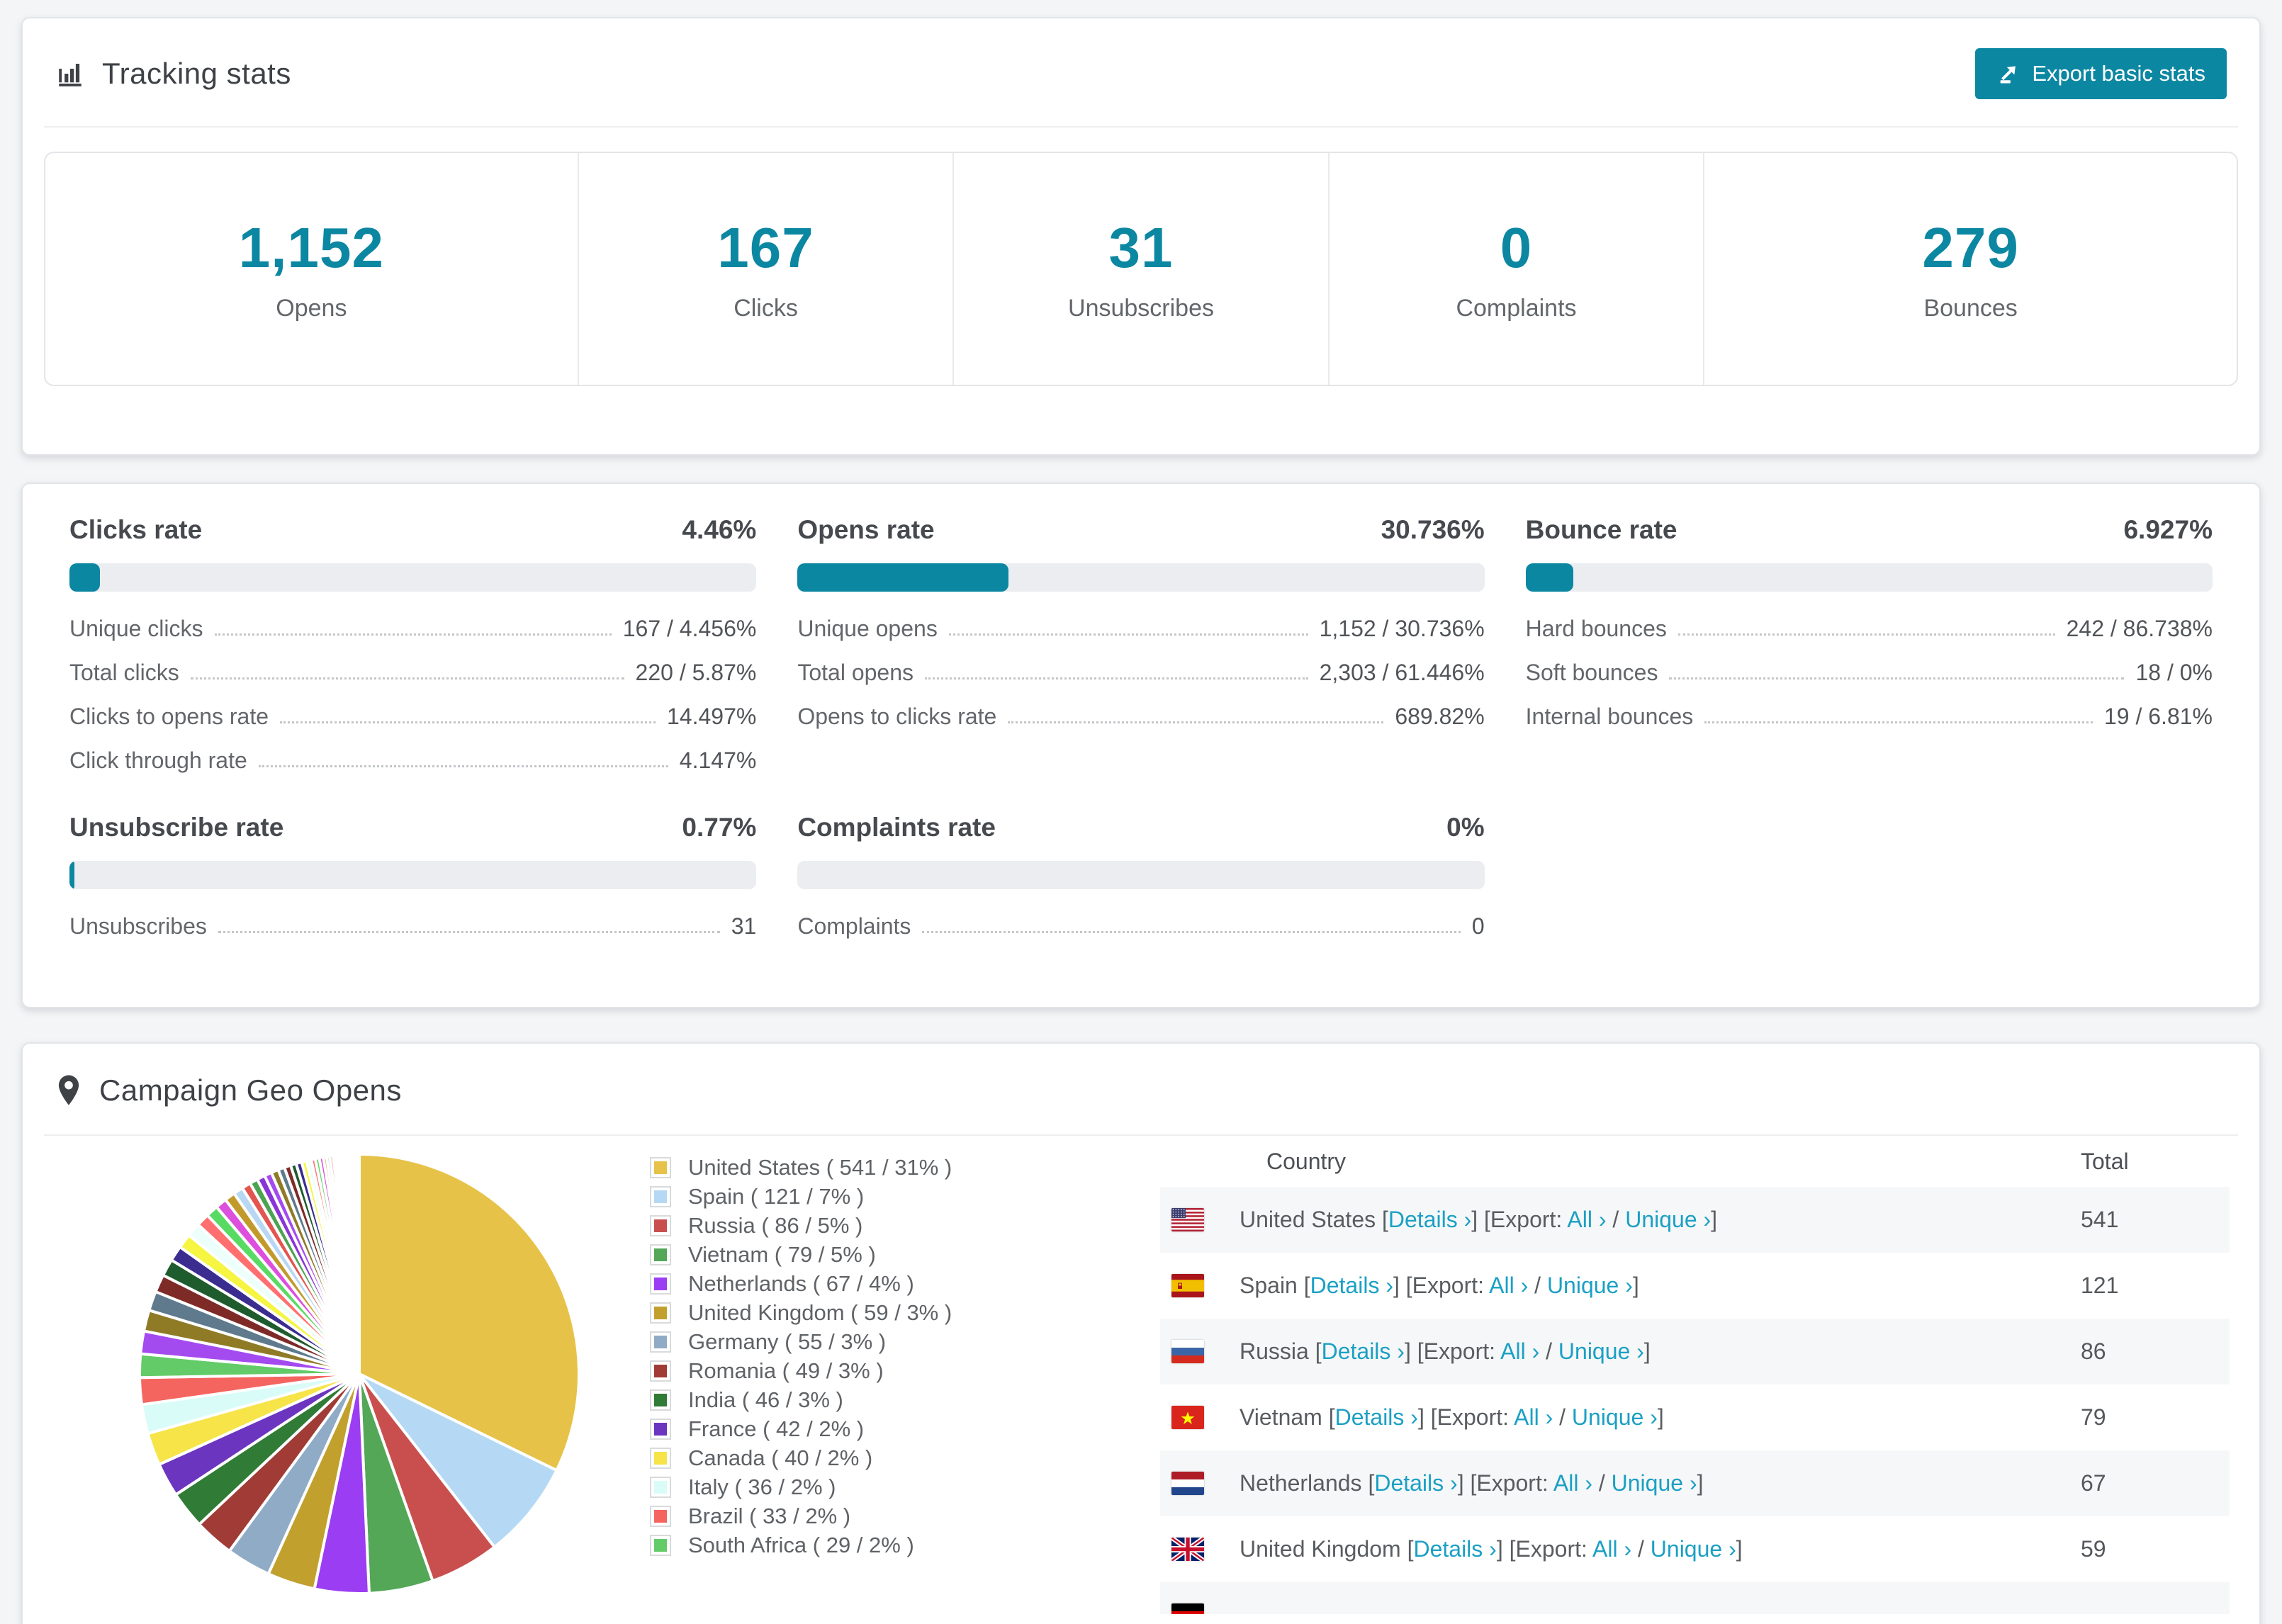 The height and width of the screenshot is (1624, 2282). I want to click on rate-detail-value: 167 / 4.456%, so click(689, 628).